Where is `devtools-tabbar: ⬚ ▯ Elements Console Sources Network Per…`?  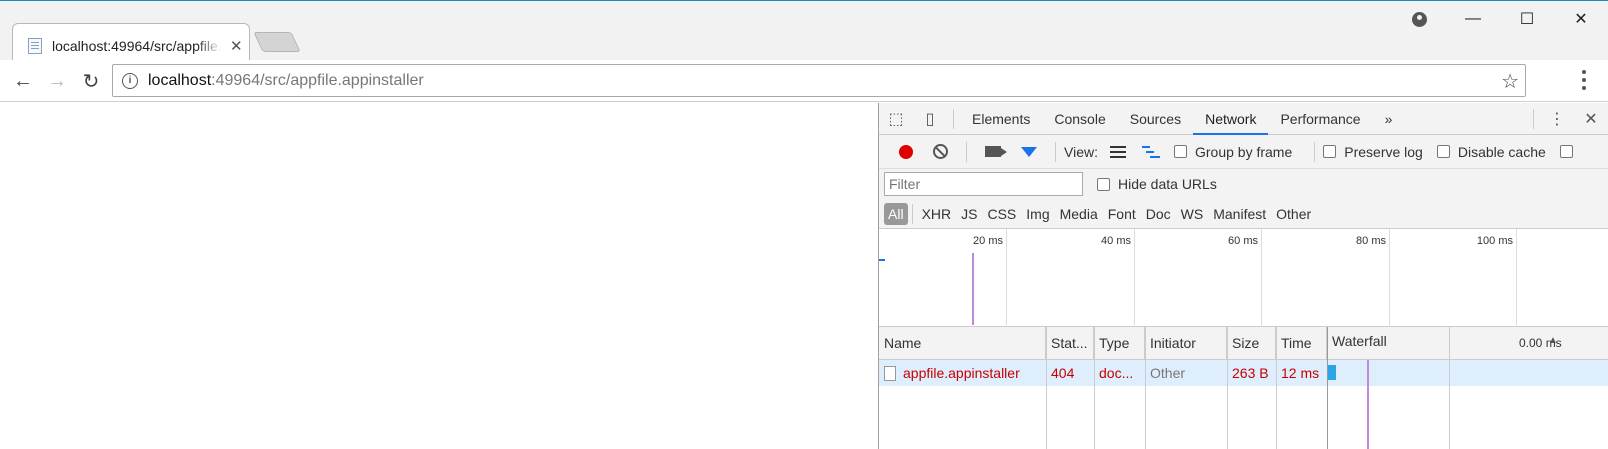 devtools-tabbar: ⬚ ▯ Elements Console Sources Network Per… is located at coordinates (1243, 119).